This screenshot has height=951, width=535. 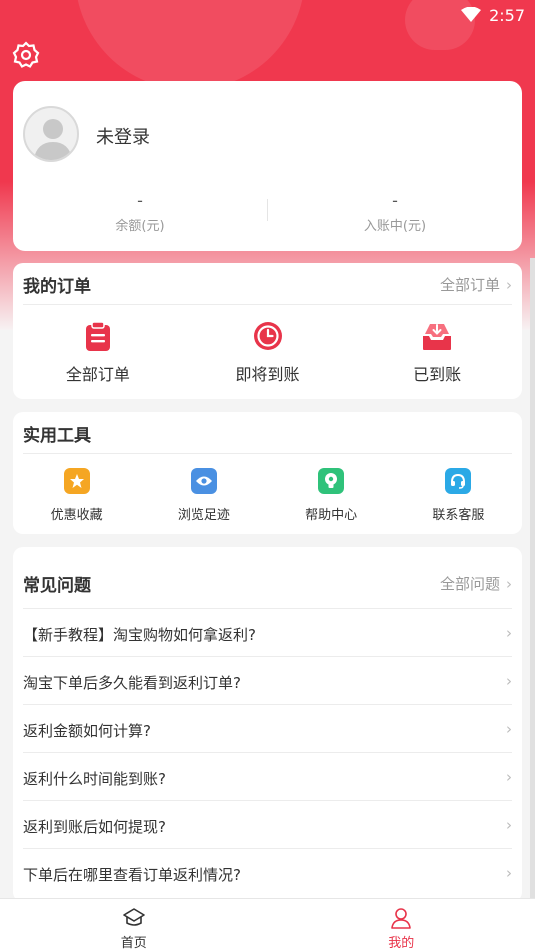 What do you see at coordinates (132, 875) in the screenshot?
I see `faq-question: 下单后在哪里查看订单返利情况?` at bounding box center [132, 875].